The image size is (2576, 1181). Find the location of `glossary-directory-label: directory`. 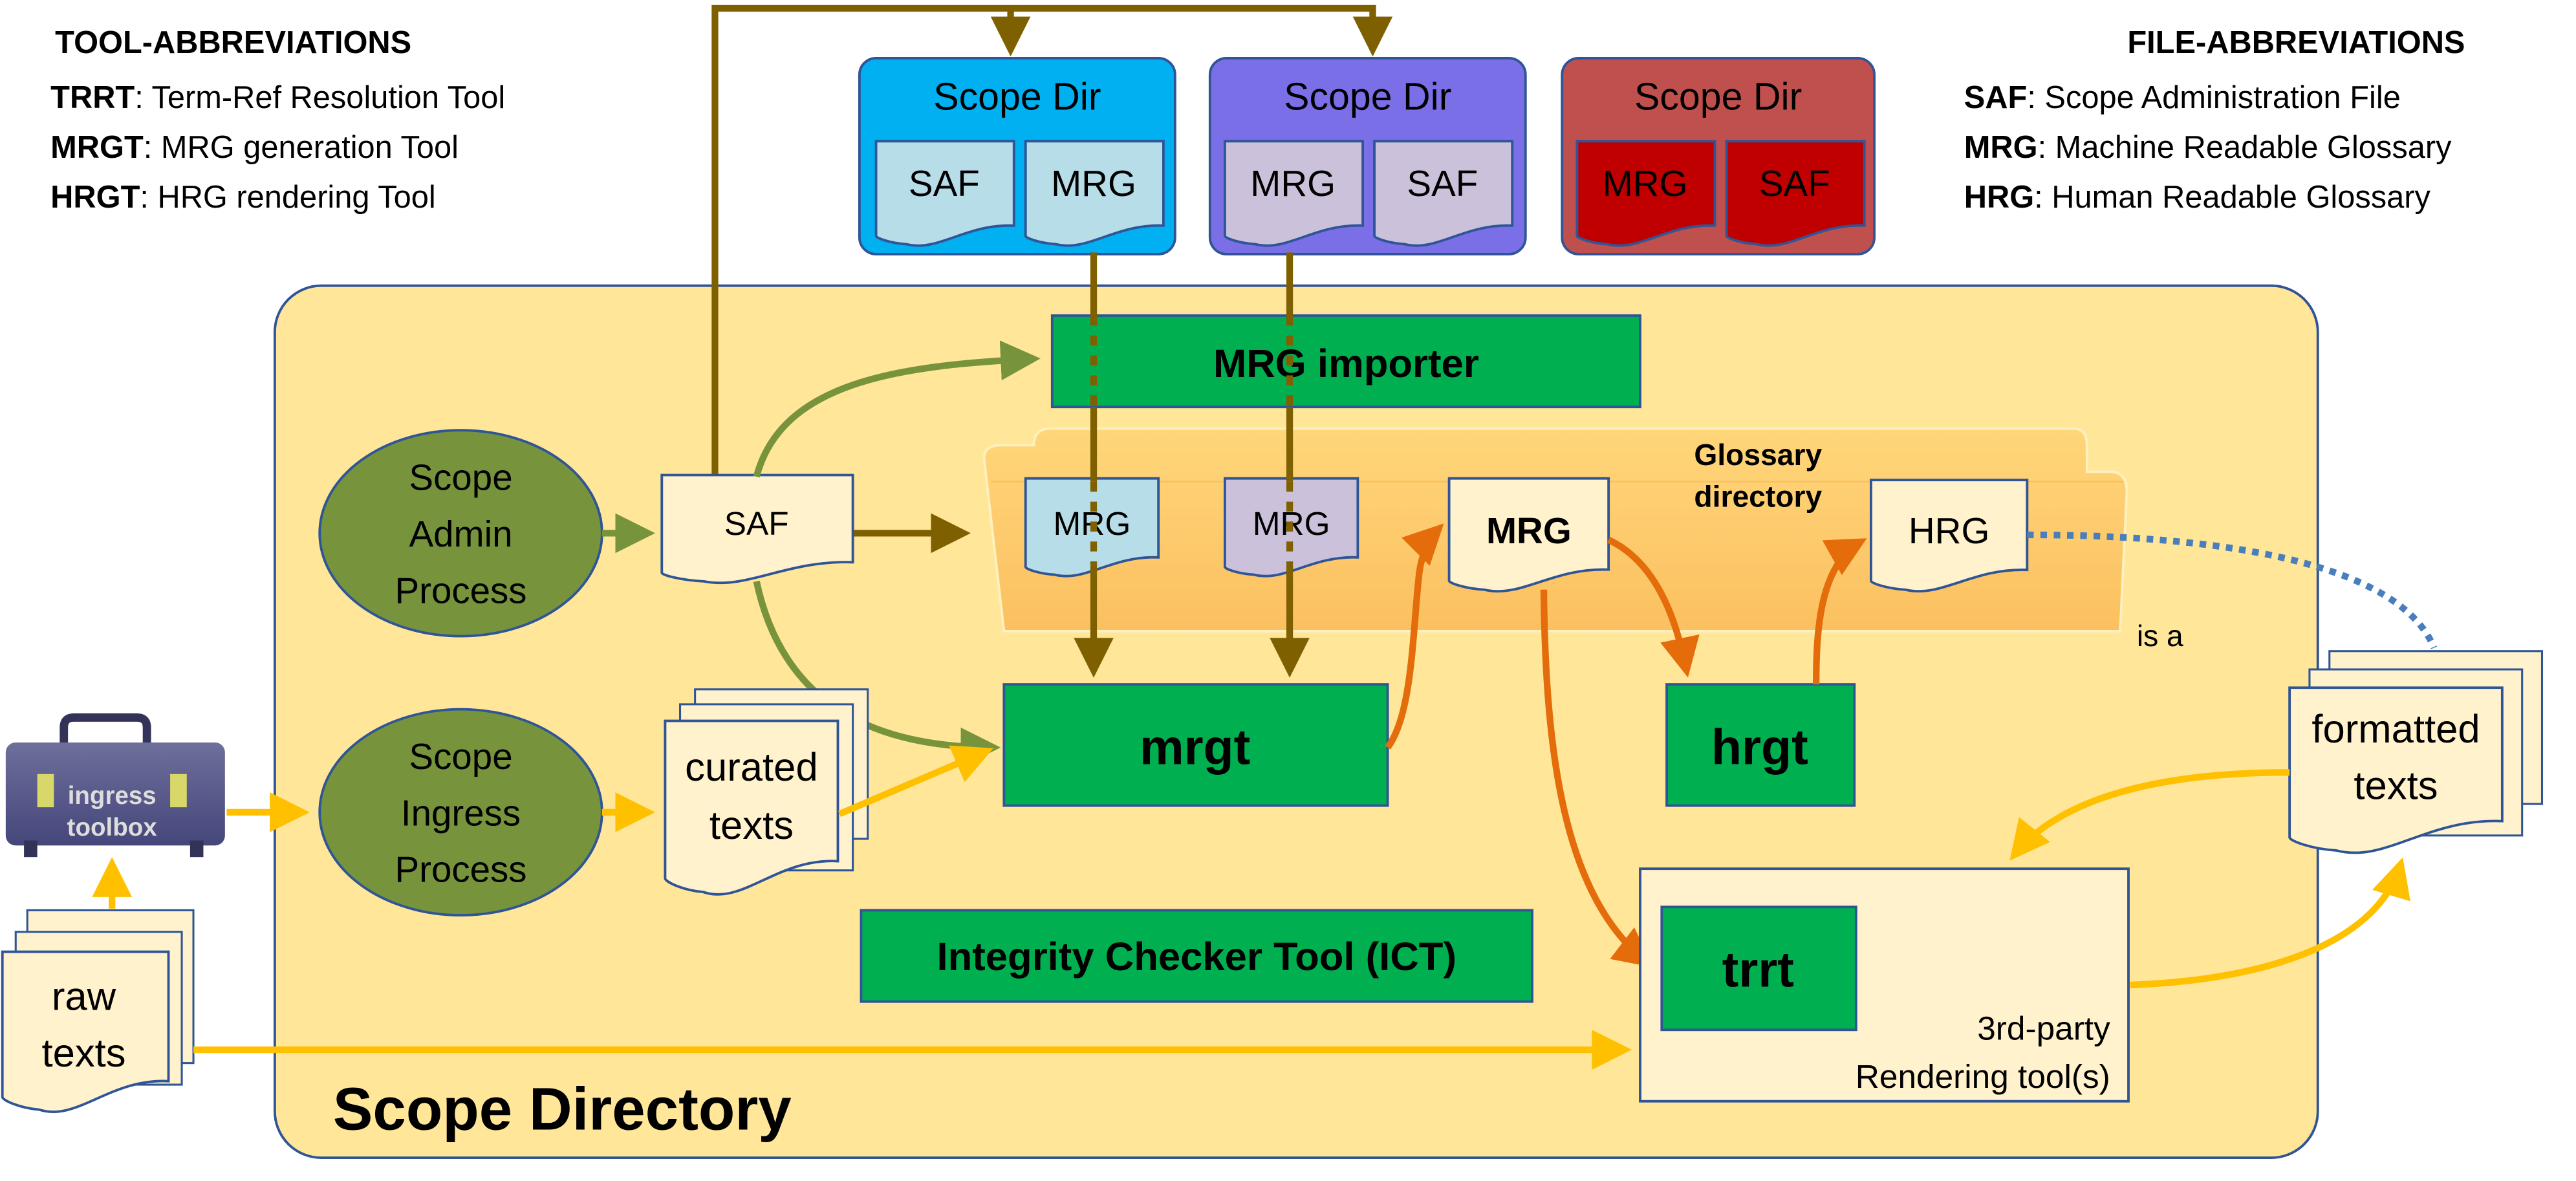

glossary-directory-label: directory is located at coordinates (1758, 496).